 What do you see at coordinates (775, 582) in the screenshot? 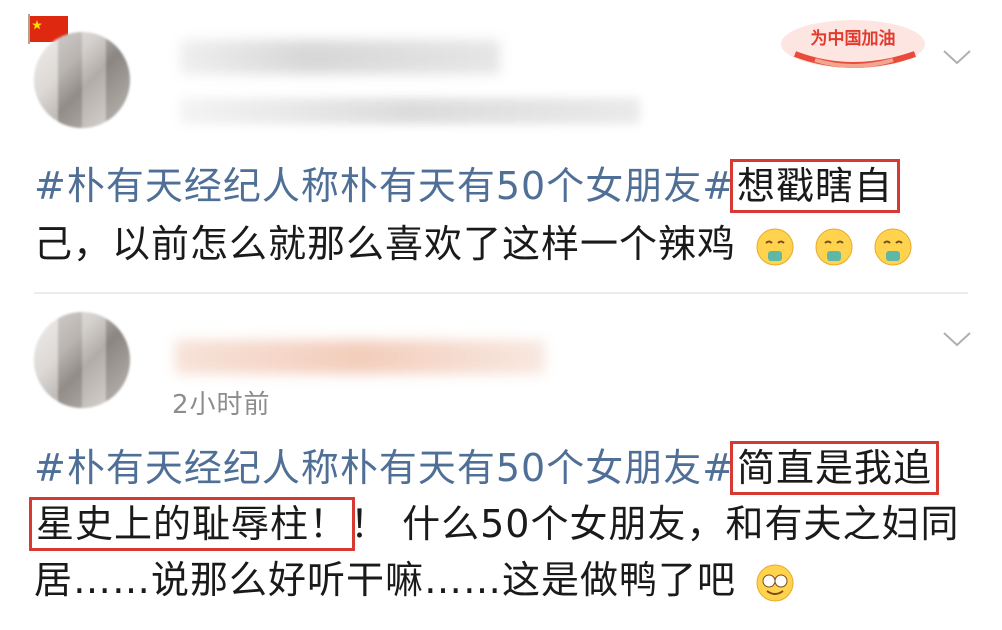
I see `laugh-cry-emoji-icon` at bounding box center [775, 582].